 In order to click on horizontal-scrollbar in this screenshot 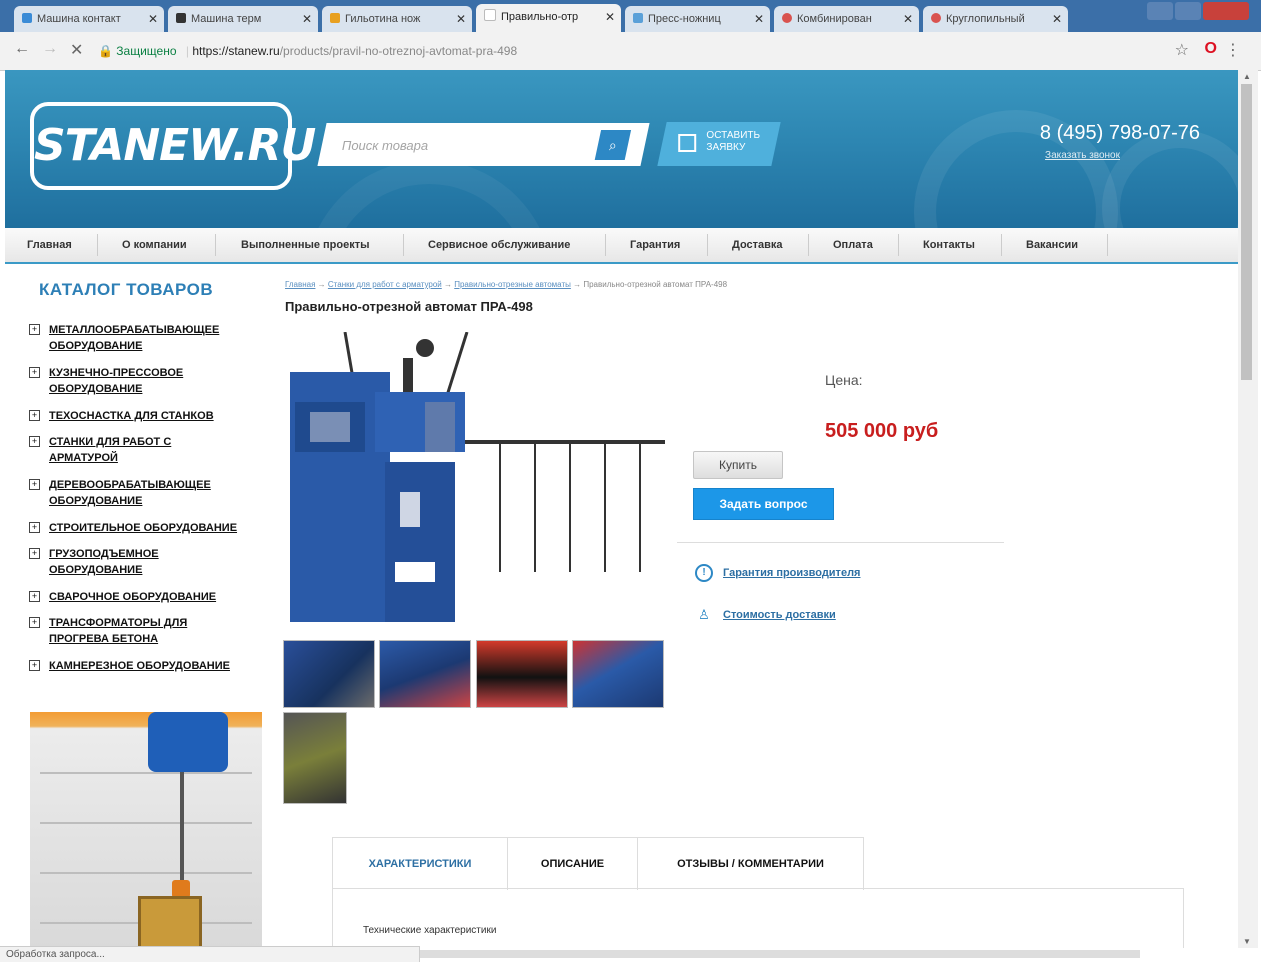, I will do `click(780, 954)`.